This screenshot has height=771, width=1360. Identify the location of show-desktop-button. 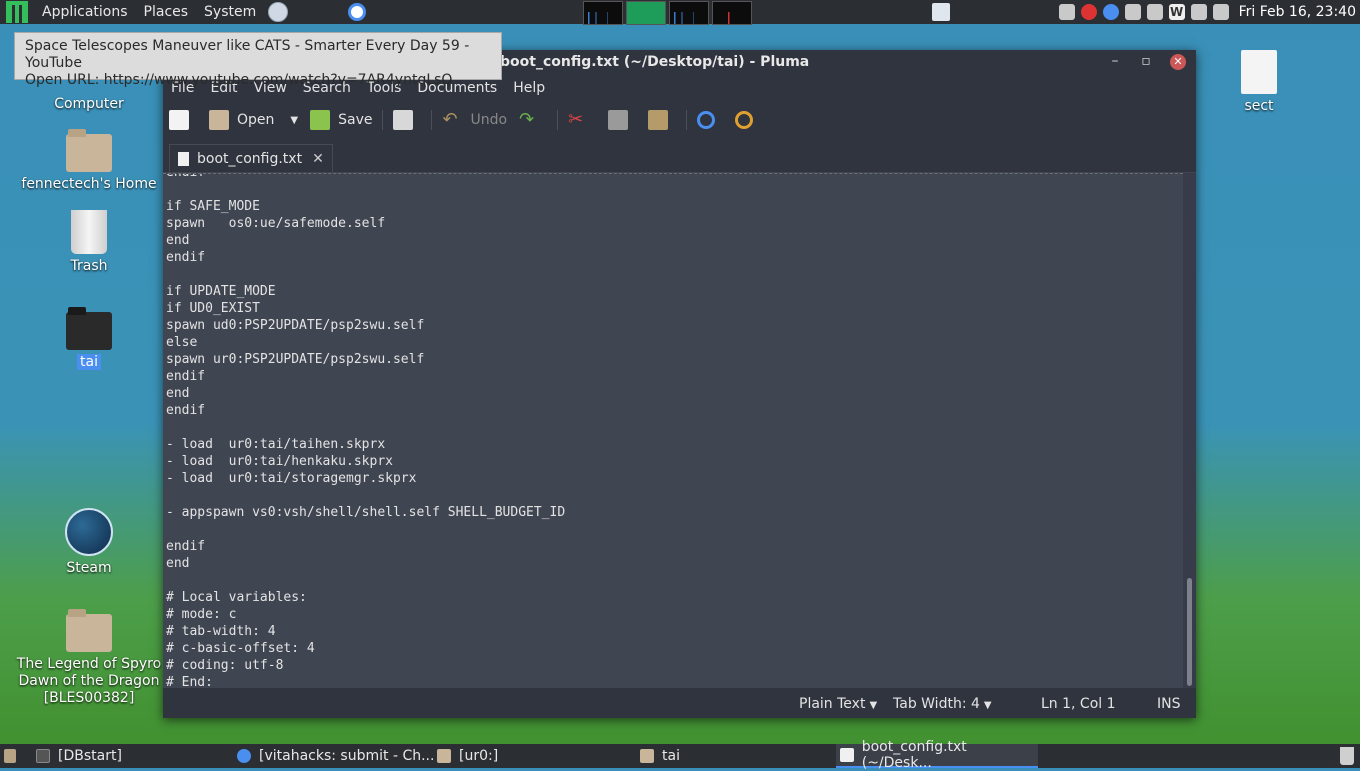
(14, 756).